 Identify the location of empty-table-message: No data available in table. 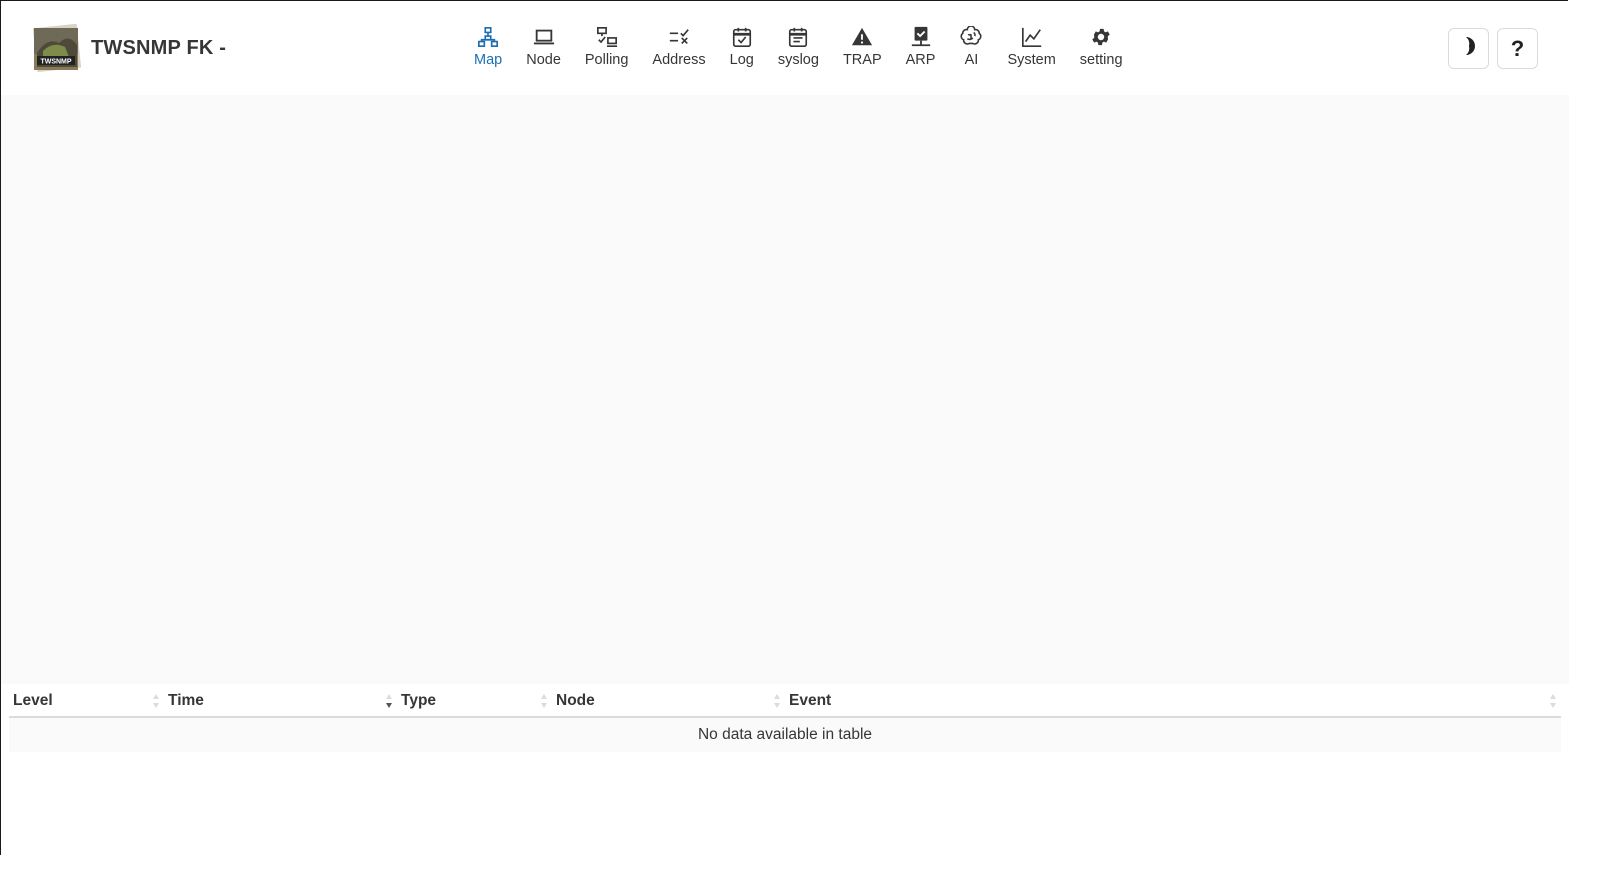
(785, 734).